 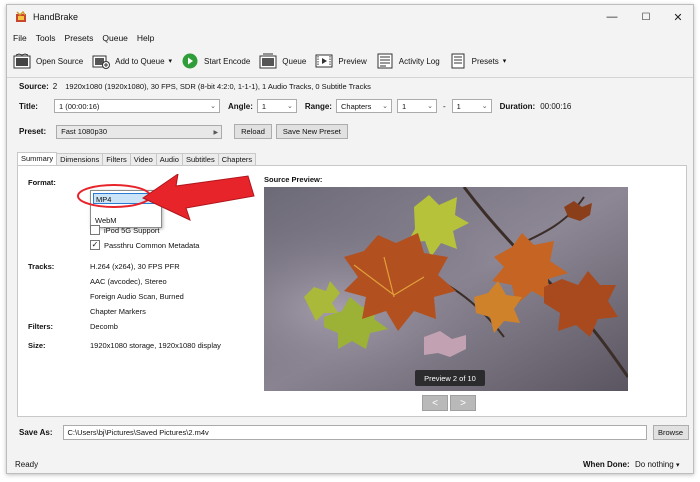 I want to click on angle-select: 1 ⌄, so click(x=276, y=106).